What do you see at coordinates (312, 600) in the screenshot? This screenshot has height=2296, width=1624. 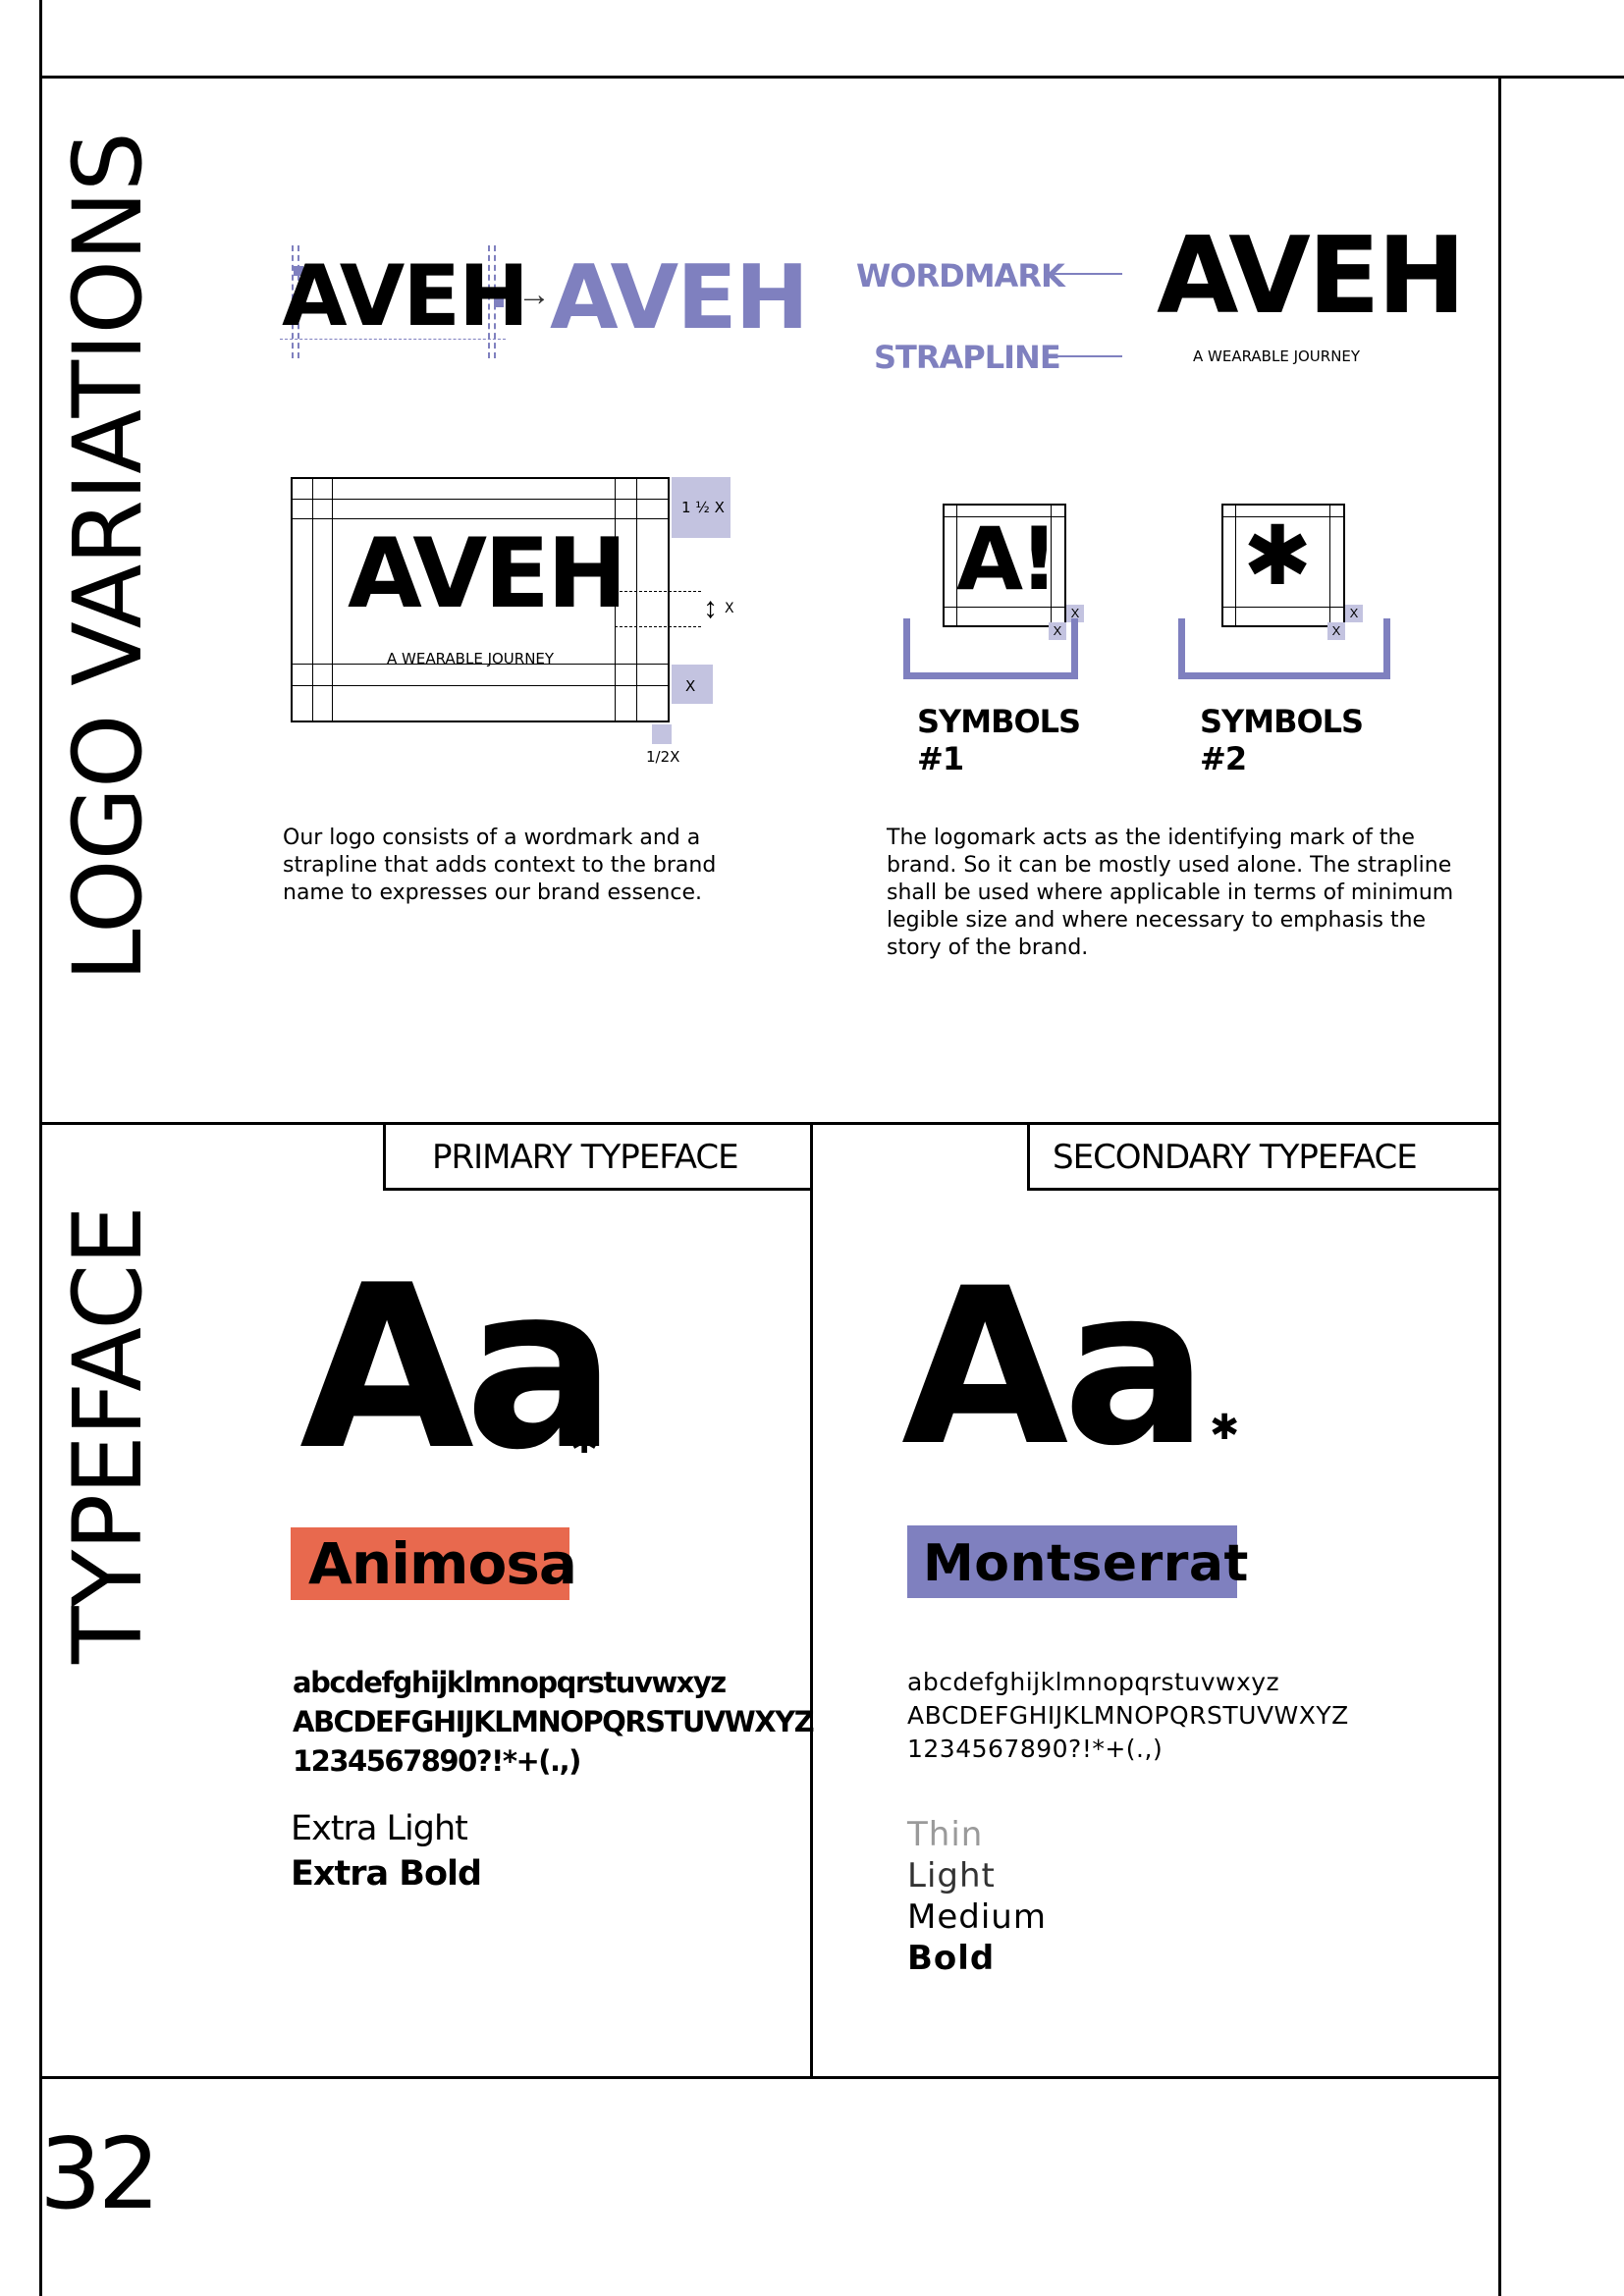 I see `clearspace-grid-v1` at bounding box center [312, 600].